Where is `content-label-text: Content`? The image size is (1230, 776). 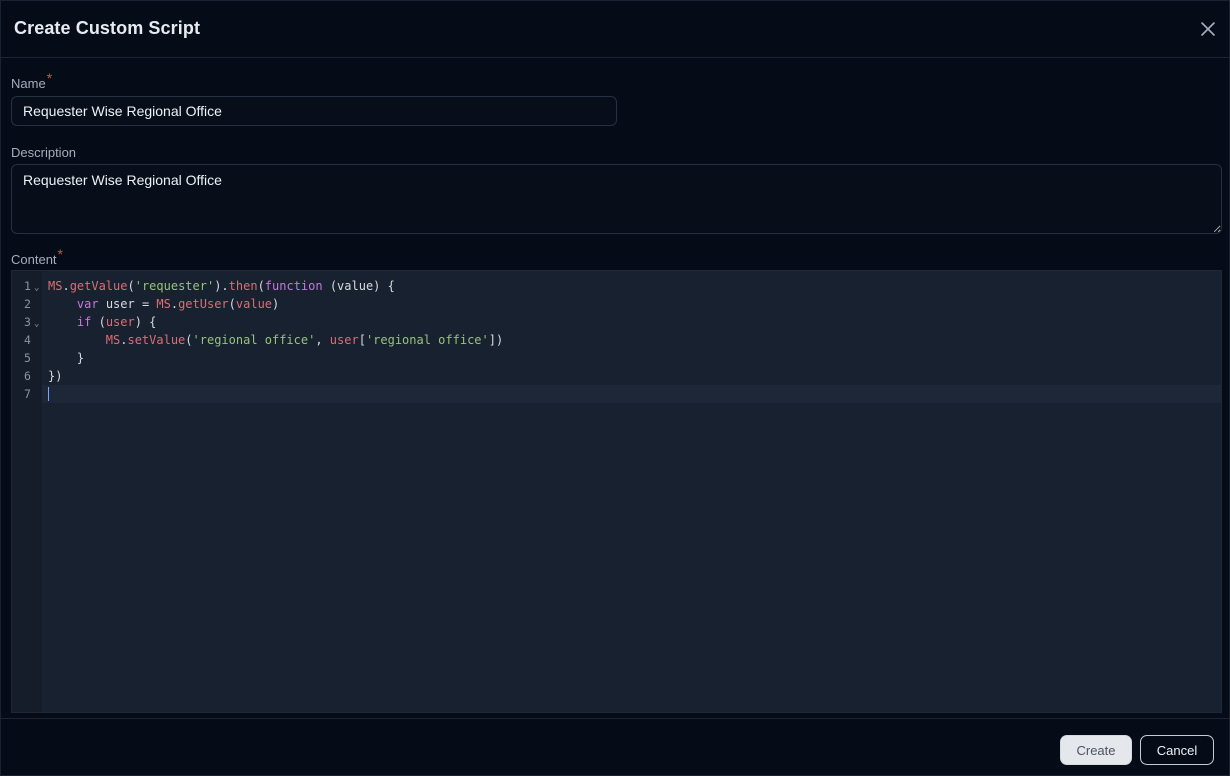 content-label-text: Content is located at coordinates (34, 259).